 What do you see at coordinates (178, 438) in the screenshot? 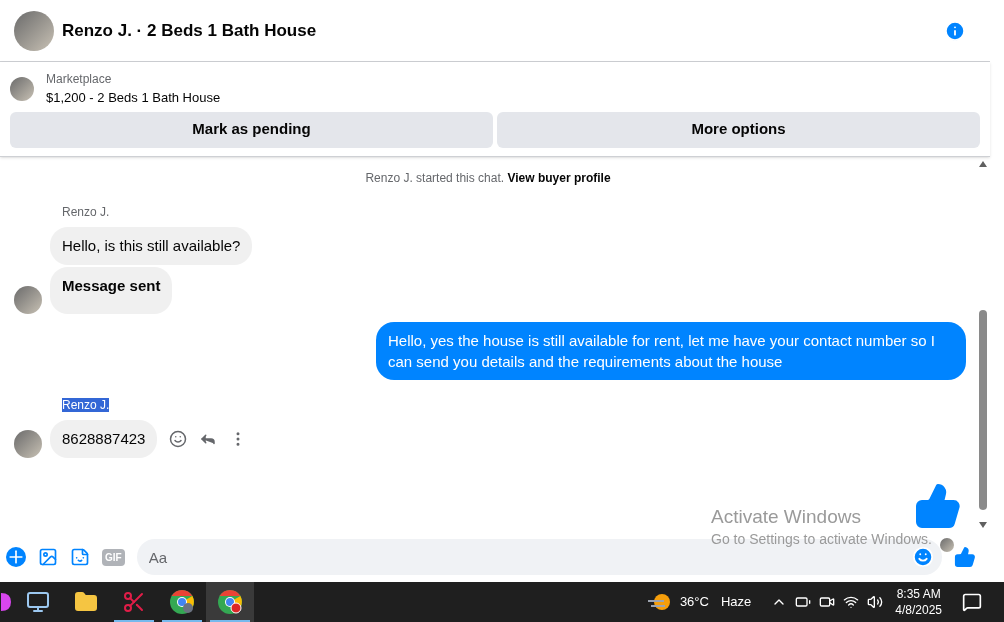
I see `emoji-icon` at bounding box center [178, 438].